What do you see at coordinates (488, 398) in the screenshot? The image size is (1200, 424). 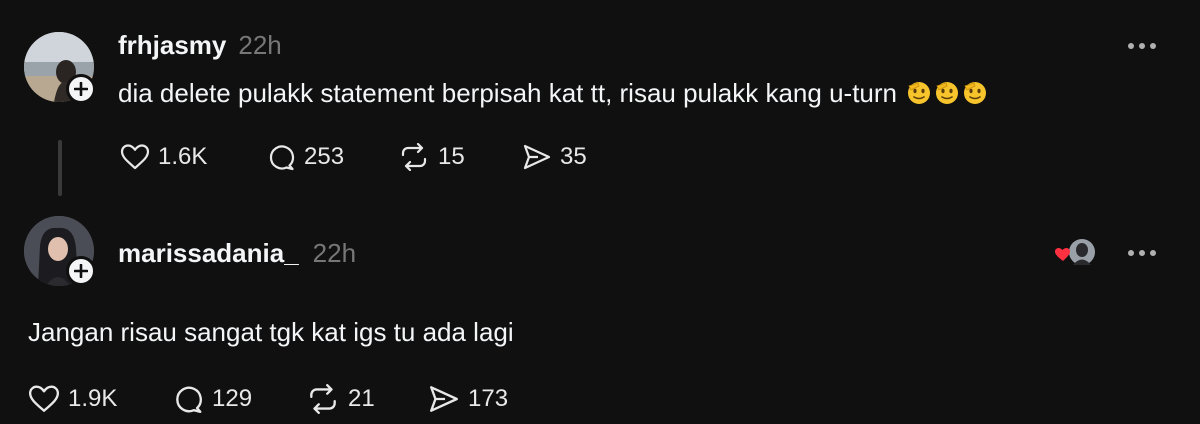 I see `share-count: 173` at bounding box center [488, 398].